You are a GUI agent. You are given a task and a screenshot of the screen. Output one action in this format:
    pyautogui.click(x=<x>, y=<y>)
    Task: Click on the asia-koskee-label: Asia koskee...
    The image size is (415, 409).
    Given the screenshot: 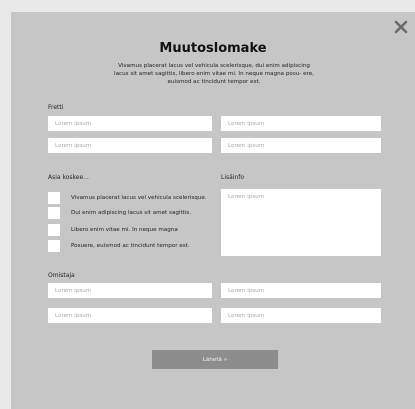 What is the action you would take?
    pyautogui.click(x=68, y=177)
    